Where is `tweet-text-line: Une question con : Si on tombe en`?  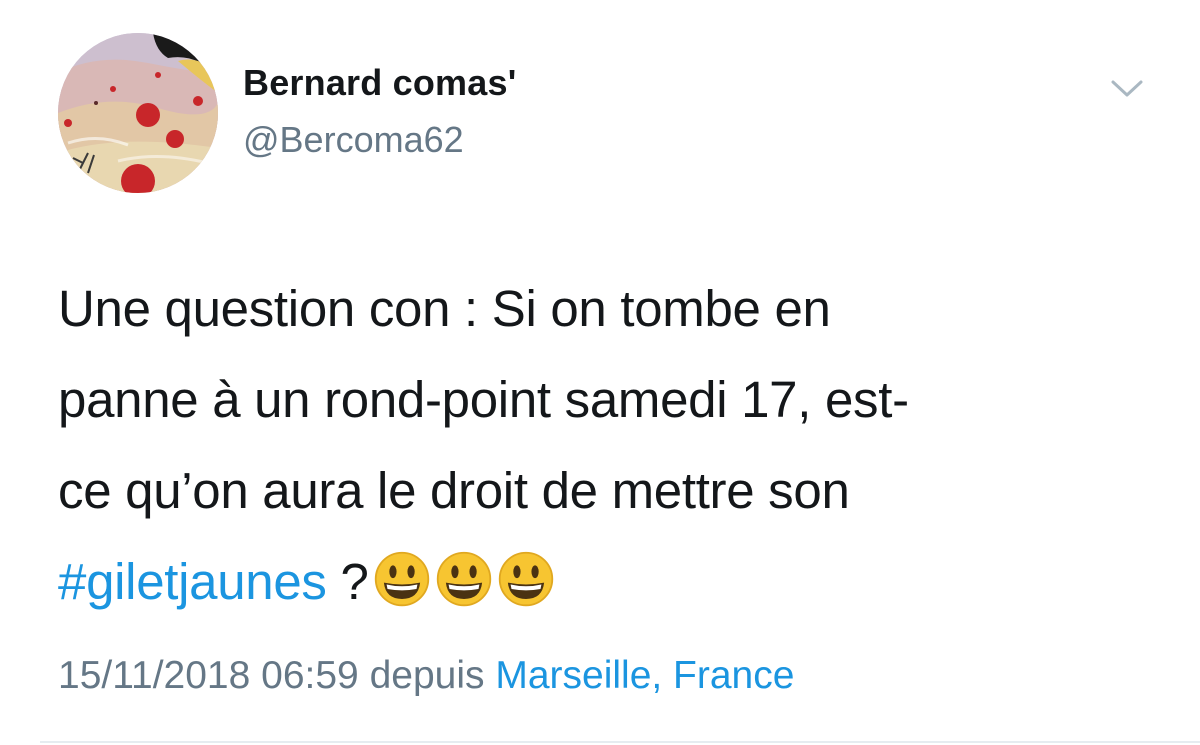 tweet-text-line: Une question con : Si on tombe en is located at coordinates (444, 308).